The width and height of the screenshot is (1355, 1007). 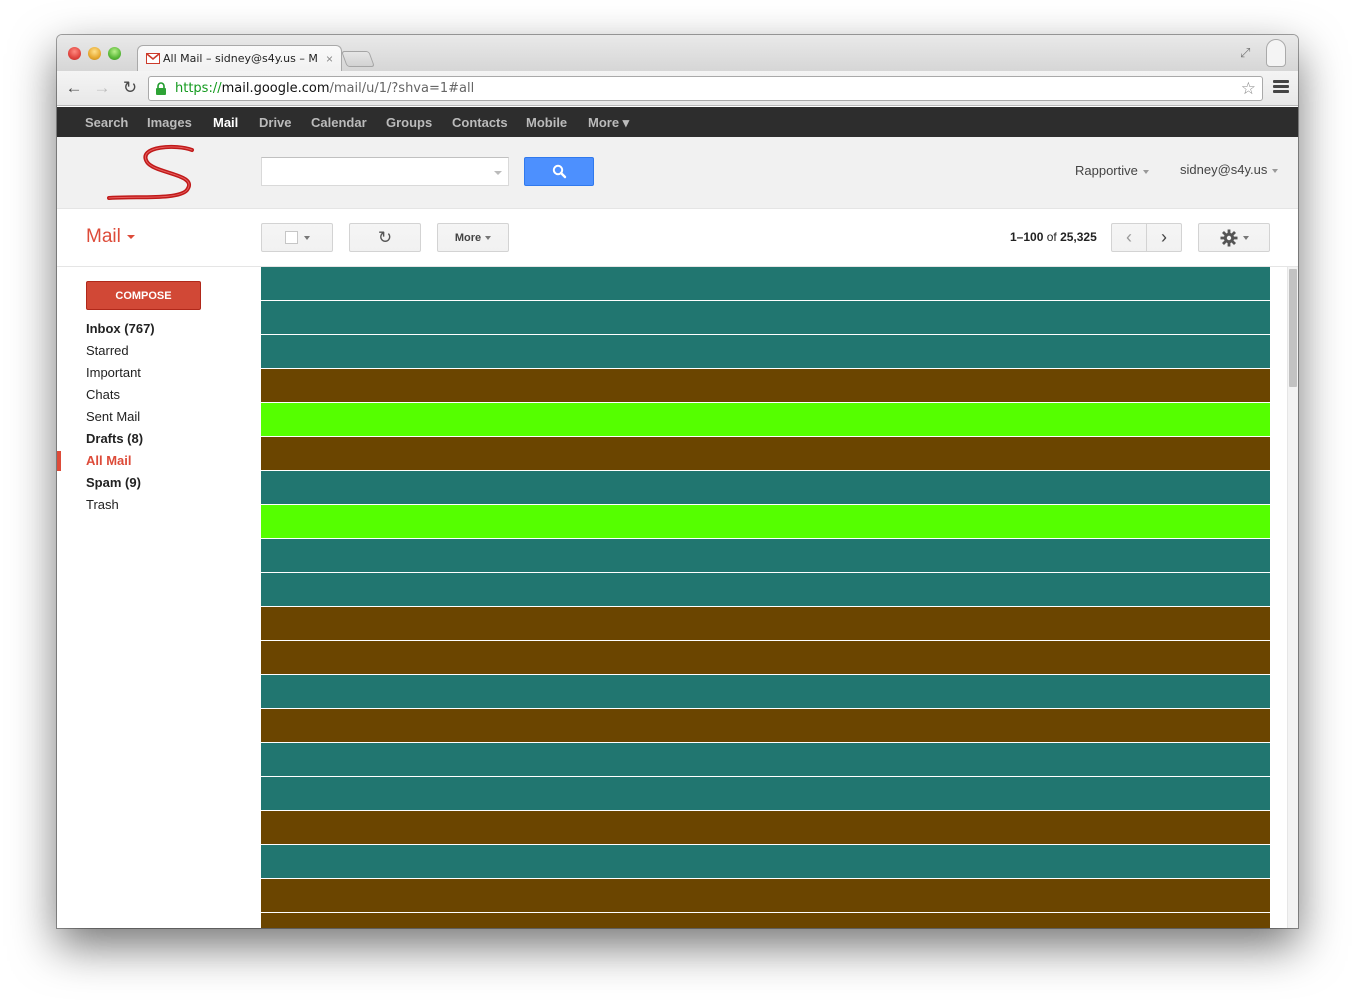 I want to click on search-button, so click(x=559, y=171).